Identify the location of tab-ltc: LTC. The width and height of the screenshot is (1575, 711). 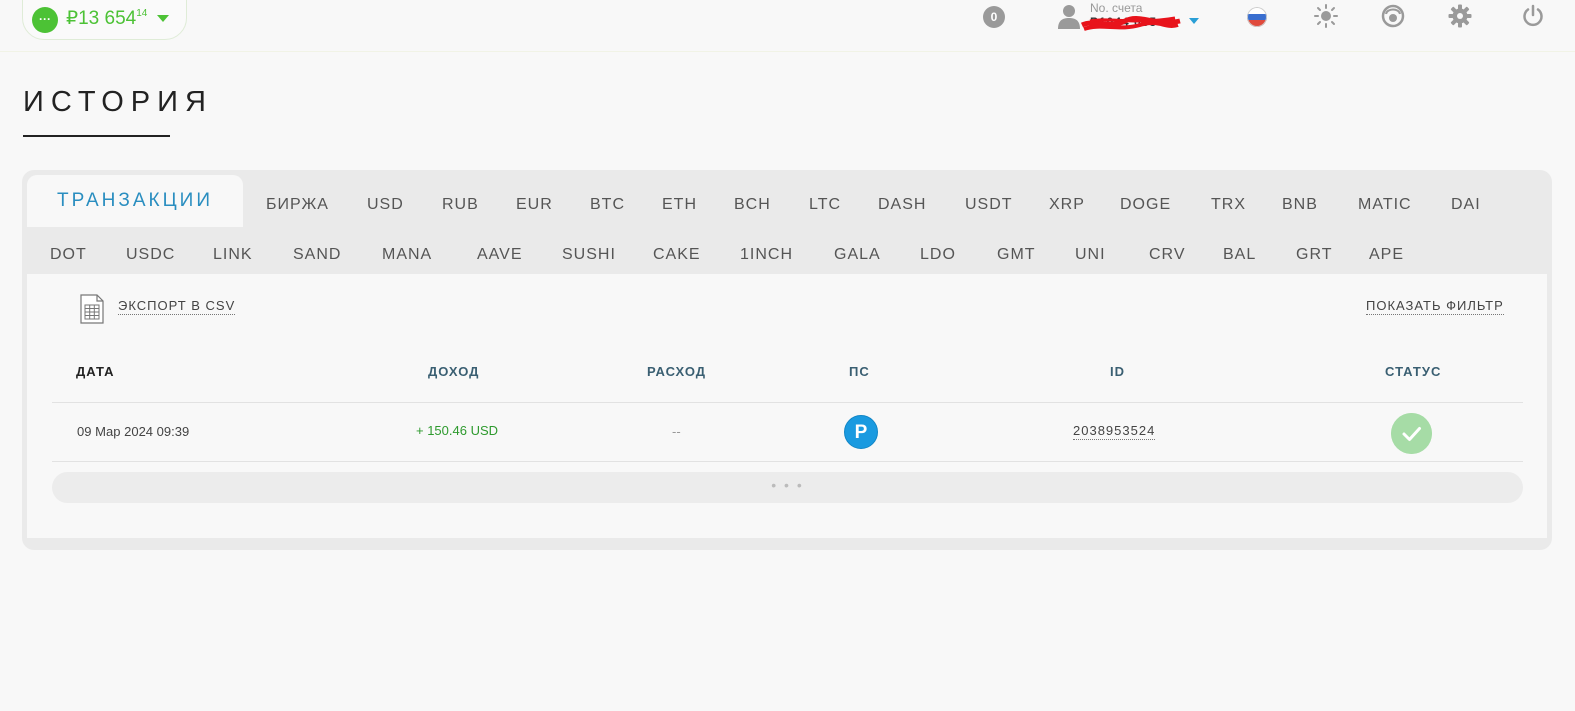
(825, 205).